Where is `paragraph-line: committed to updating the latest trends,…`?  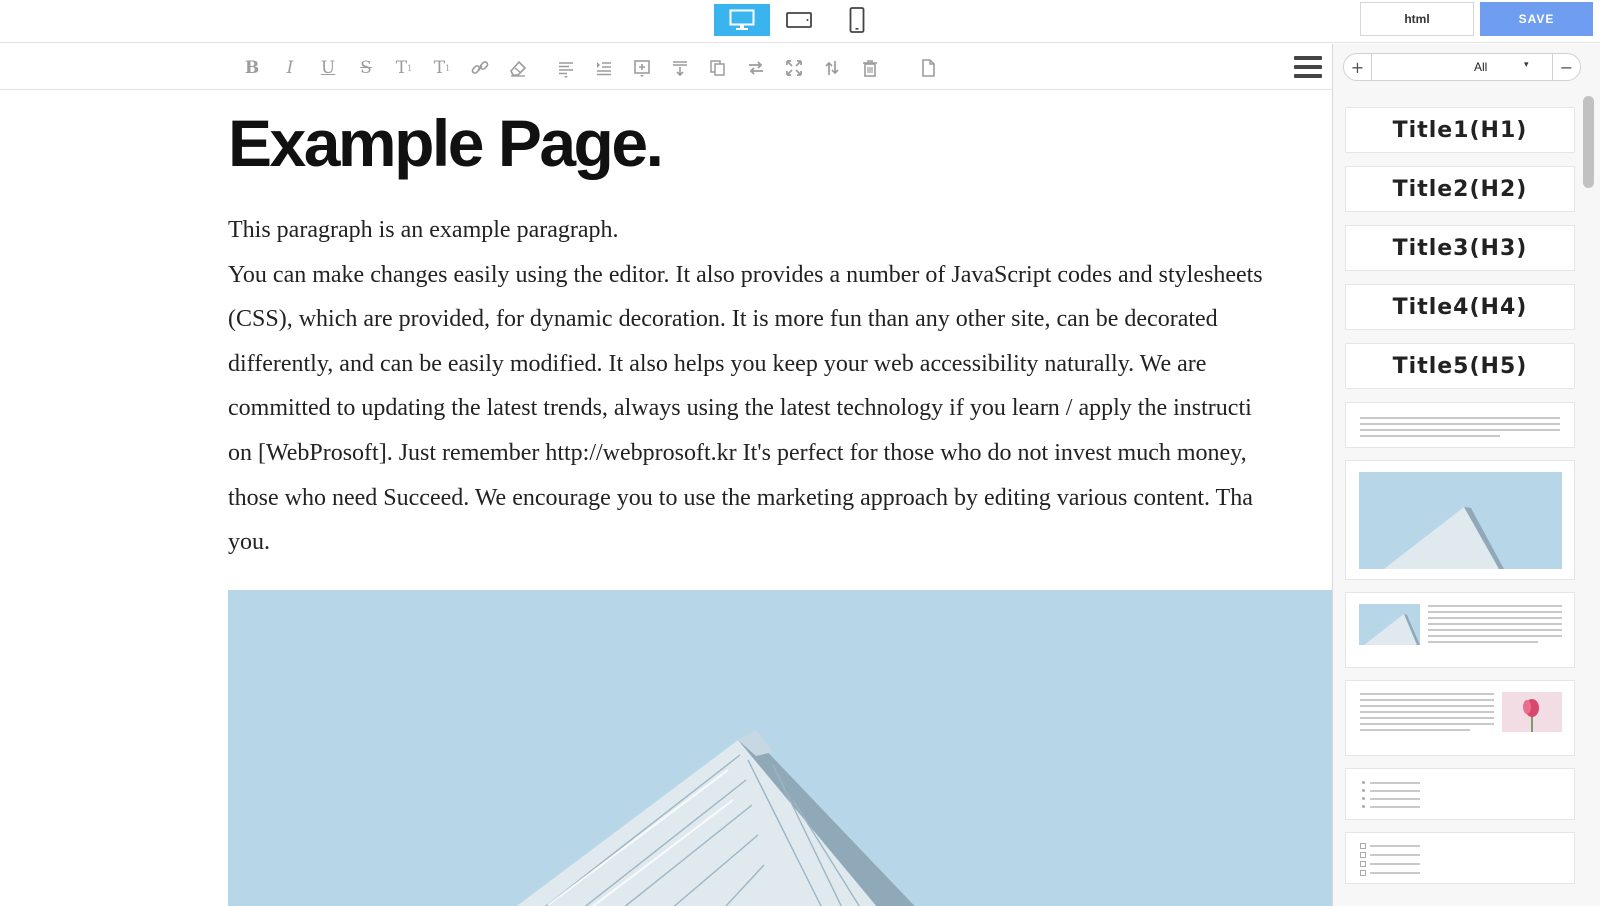 paragraph-line: committed to updating the latest trends,… is located at coordinates (740, 408).